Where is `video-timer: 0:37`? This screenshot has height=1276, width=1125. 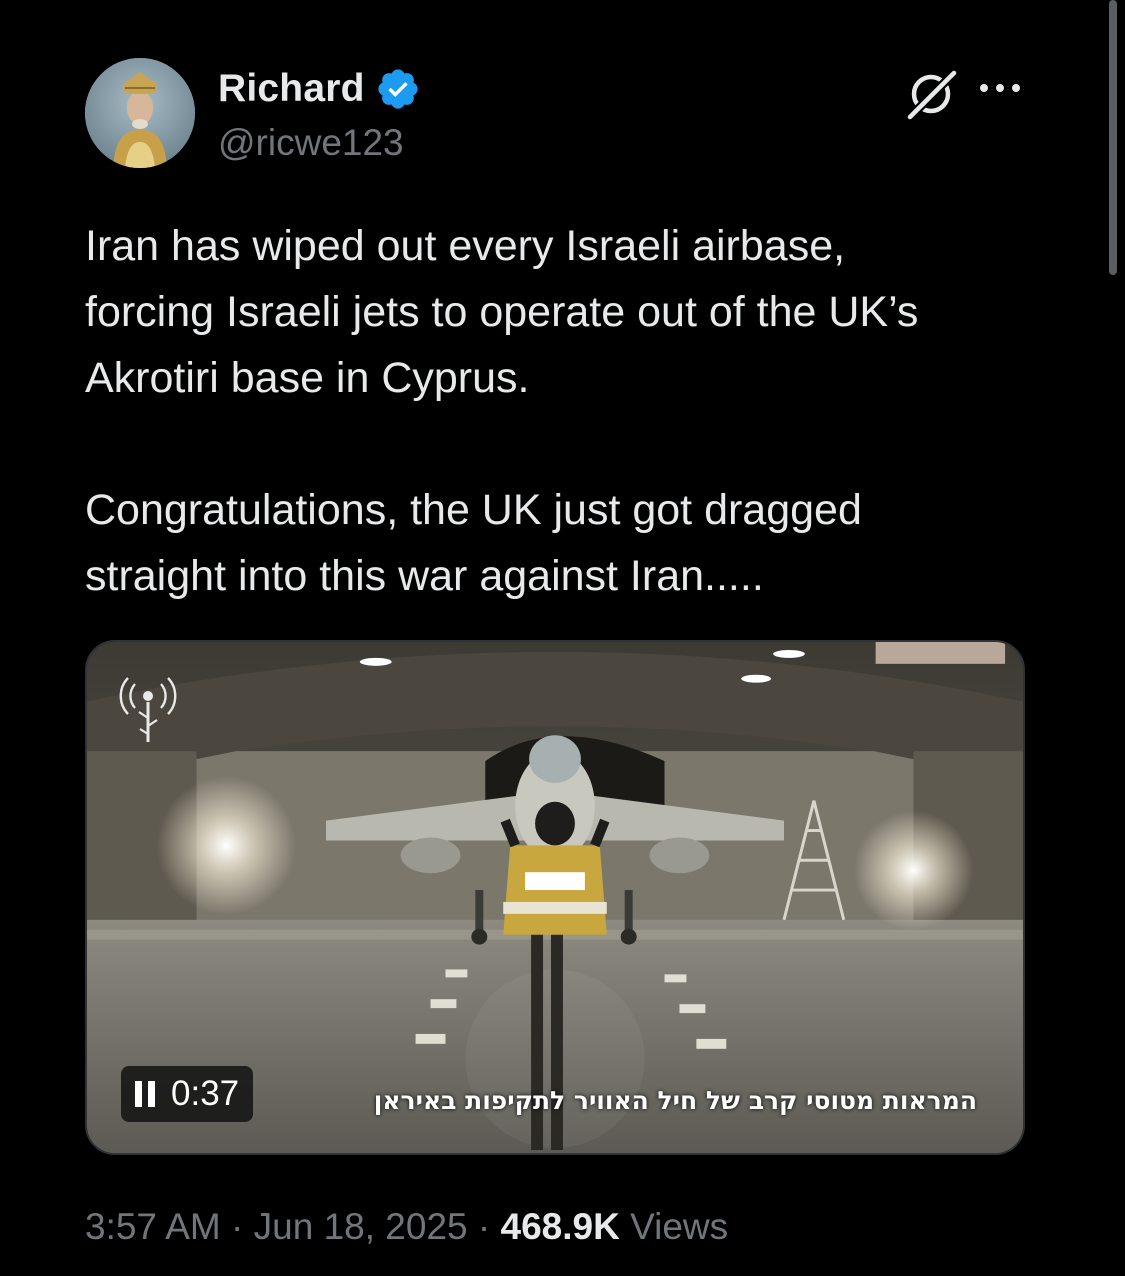
video-timer: 0:37 is located at coordinates (187, 1094).